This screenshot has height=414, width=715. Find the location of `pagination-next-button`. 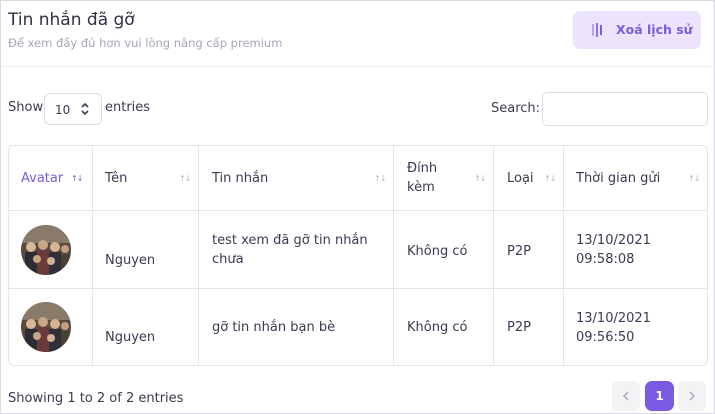

pagination-next-button is located at coordinates (692, 396).